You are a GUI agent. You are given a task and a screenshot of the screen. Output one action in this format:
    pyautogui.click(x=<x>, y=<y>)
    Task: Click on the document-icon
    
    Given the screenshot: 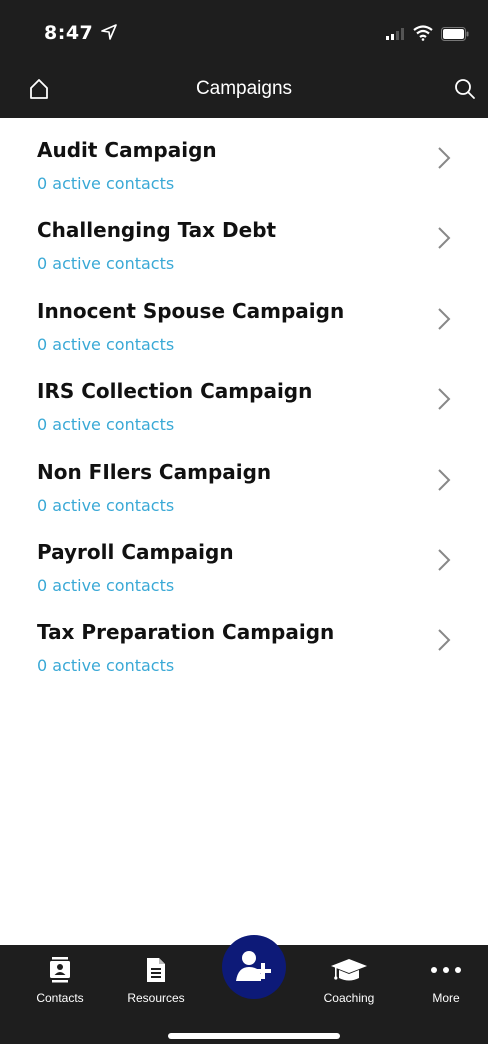 What is the action you would take?
    pyautogui.click(x=156, y=970)
    